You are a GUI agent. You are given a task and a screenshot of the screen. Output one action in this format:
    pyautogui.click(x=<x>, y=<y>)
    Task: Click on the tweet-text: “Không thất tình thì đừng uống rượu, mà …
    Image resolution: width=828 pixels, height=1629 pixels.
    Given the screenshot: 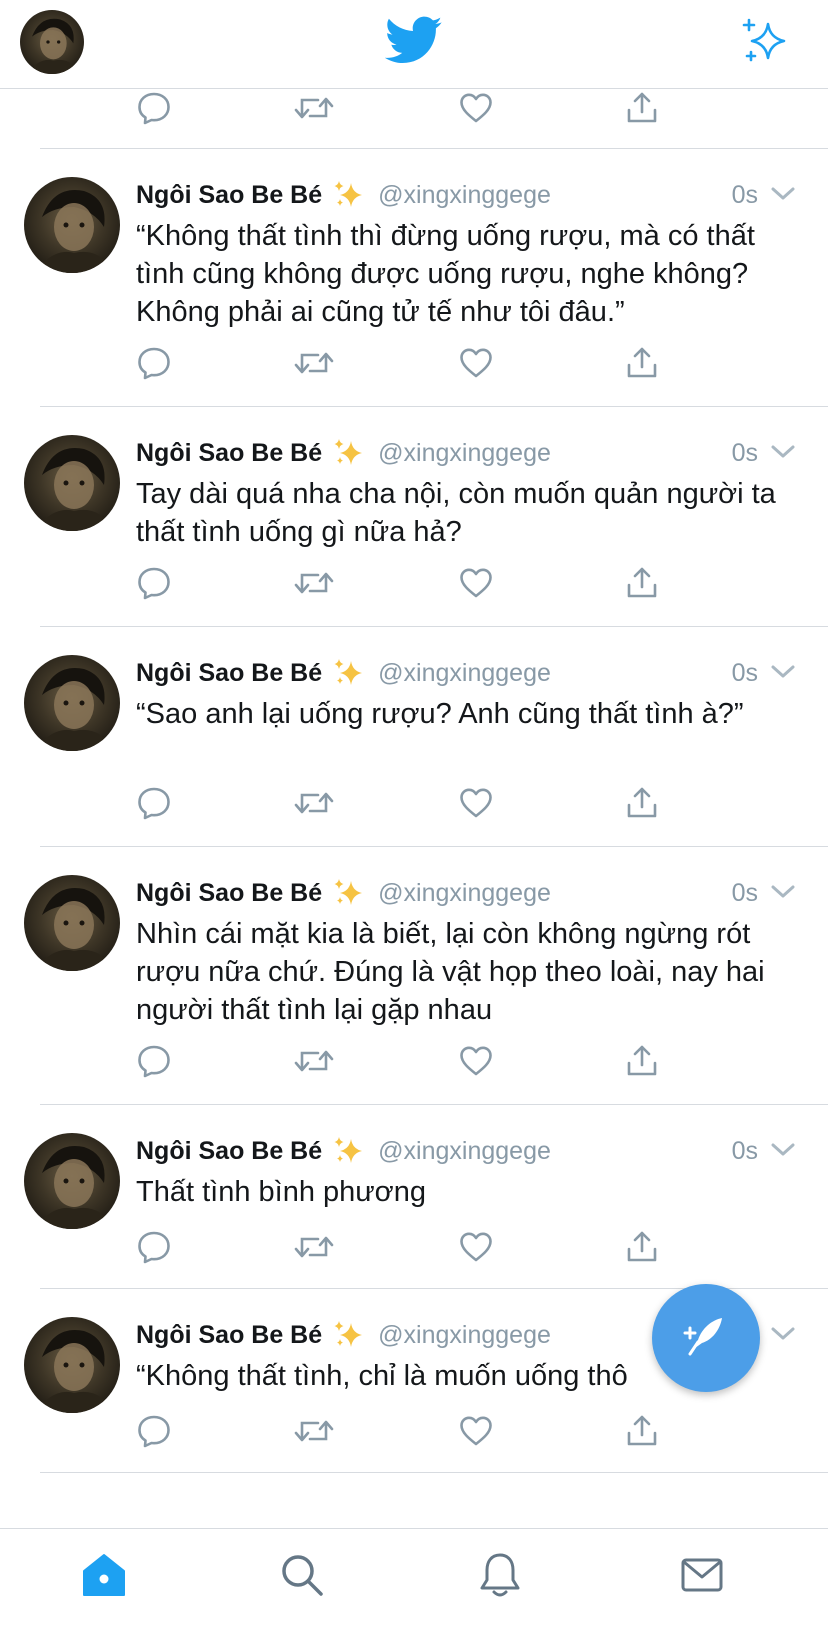 What is the action you would take?
    pyautogui.click(x=449, y=274)
    